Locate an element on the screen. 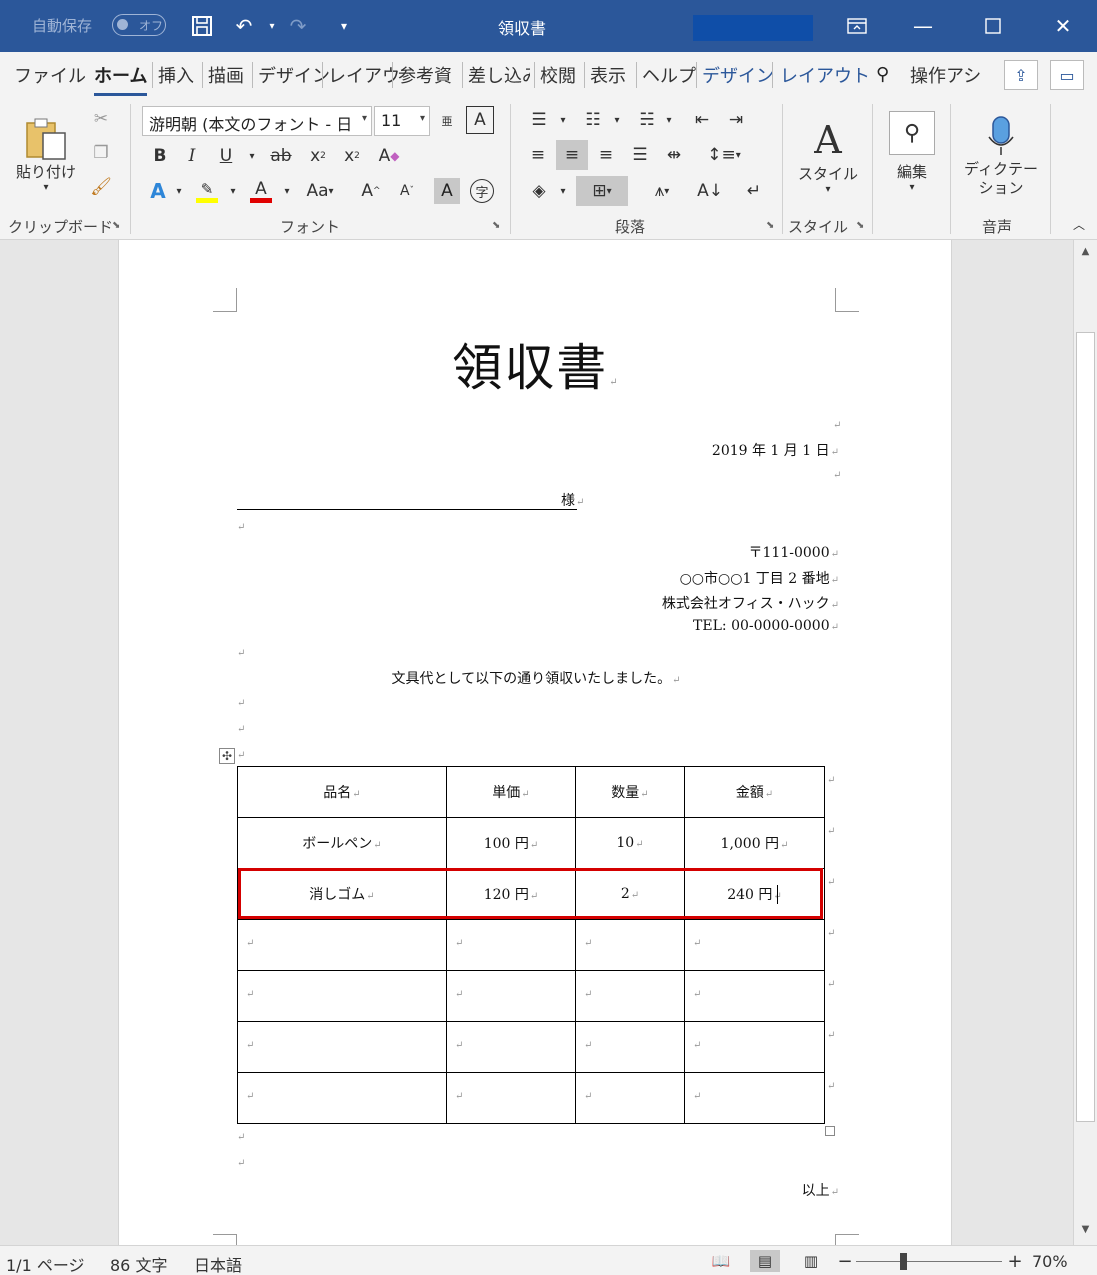 This screenshot has height=1275, width=1097. superscript-button: x2 is located at coordinates (352, 156).